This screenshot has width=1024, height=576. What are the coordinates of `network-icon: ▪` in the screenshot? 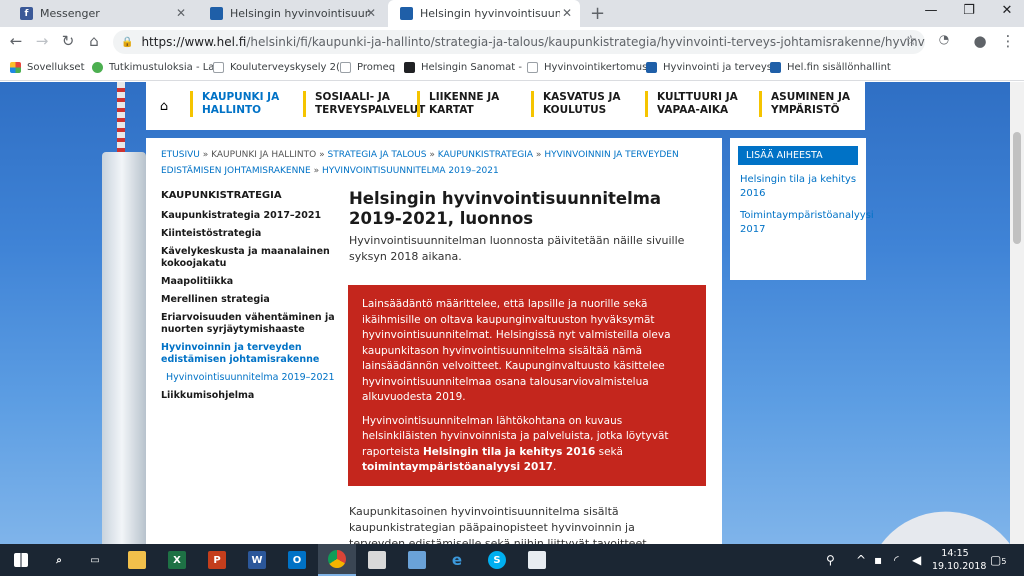 It's located at (878, 560).